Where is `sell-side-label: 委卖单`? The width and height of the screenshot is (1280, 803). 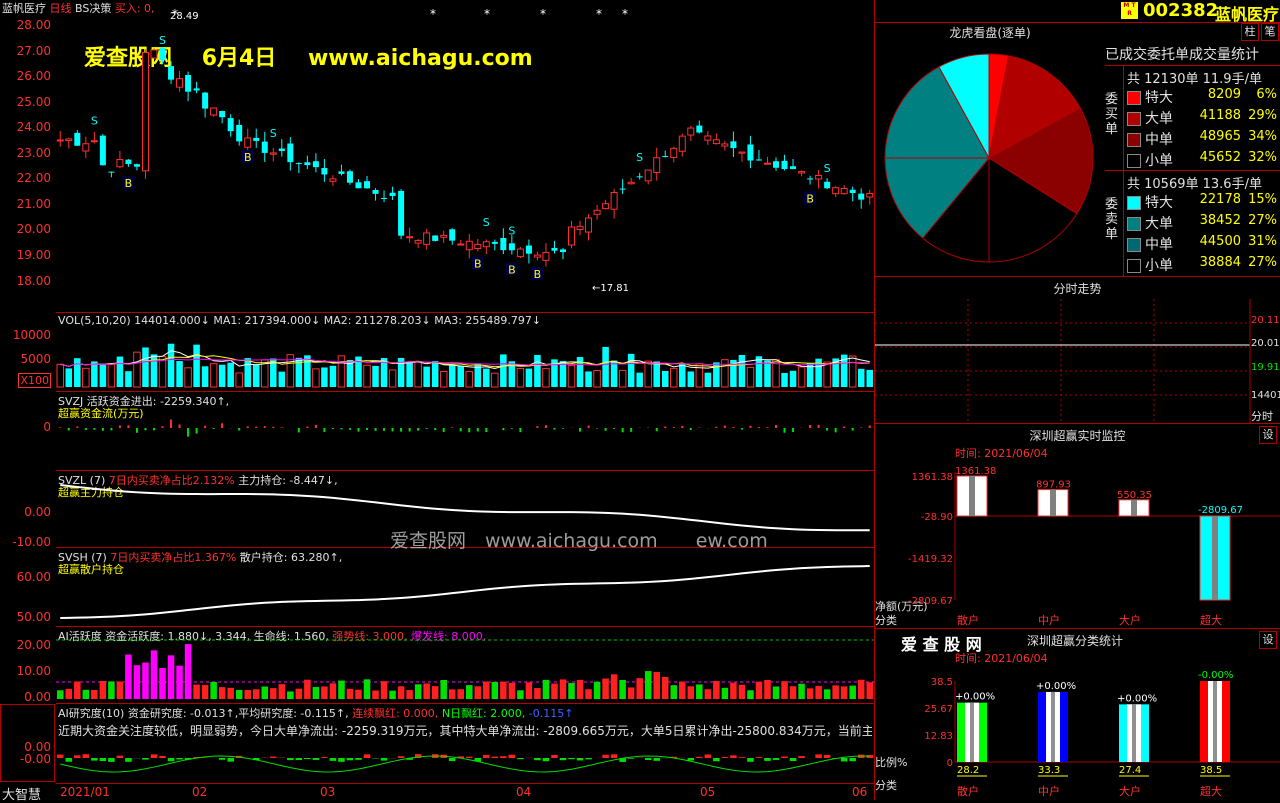 sell-side-label: 委卖单 is located at coordinates (1113, 219).